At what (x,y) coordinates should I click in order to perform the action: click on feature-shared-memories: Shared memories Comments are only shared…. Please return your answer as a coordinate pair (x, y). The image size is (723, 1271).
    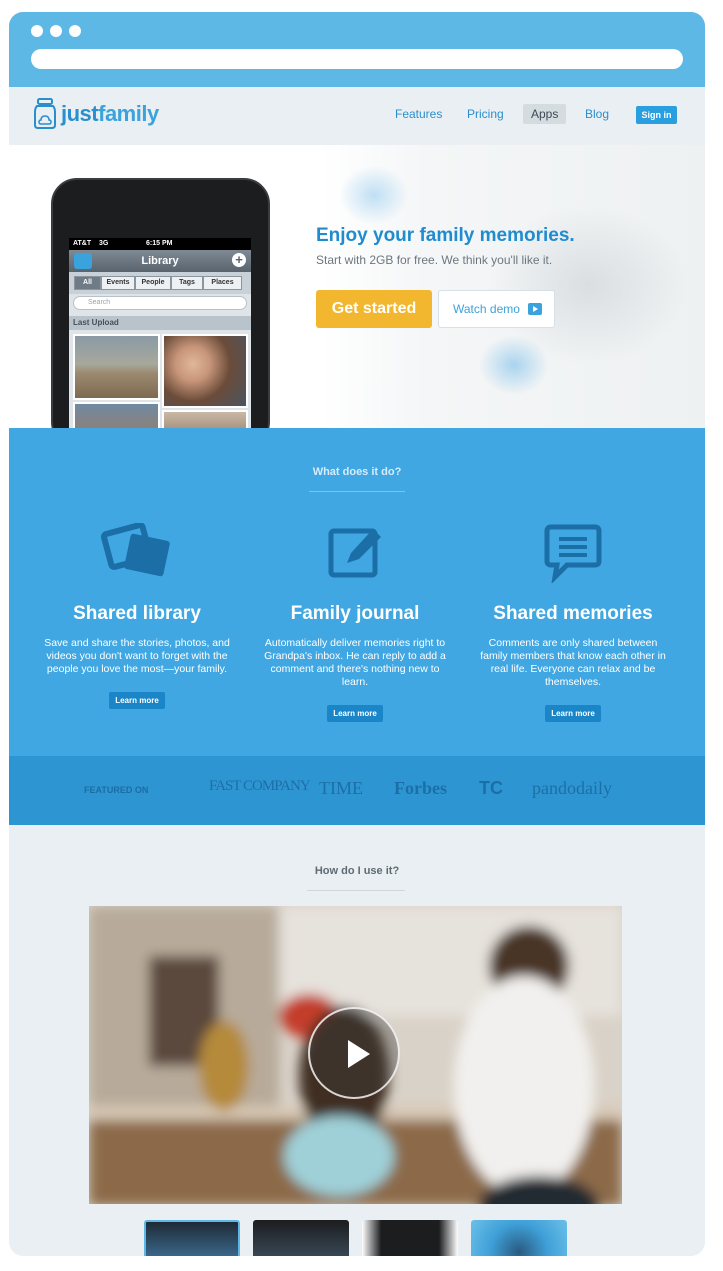
    Looking at the image, I should click on (573, 622).